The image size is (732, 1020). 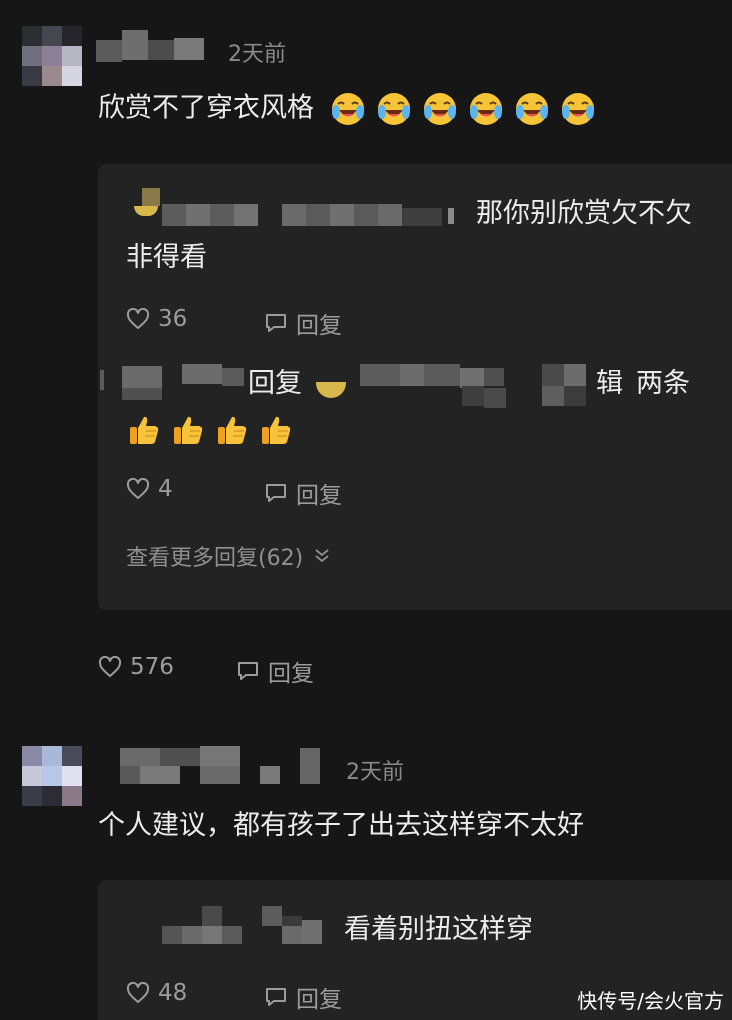 What do you see at coordinates (152, 667) in the screenshot?
I see `like-count: 576` at bounding box center [152, 667].